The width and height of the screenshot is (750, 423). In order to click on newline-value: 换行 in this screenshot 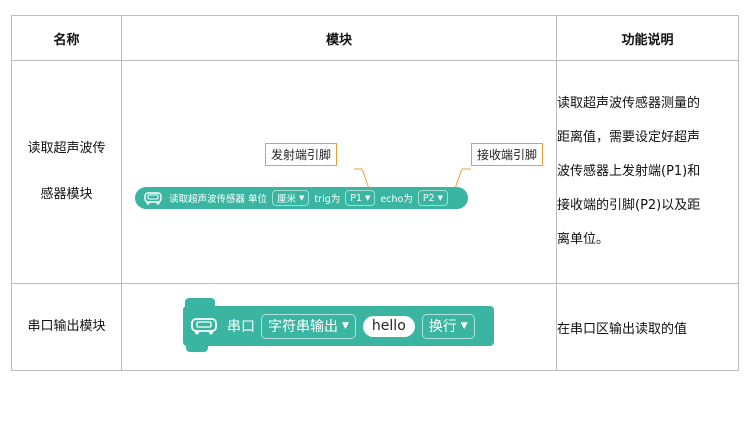, I will do `click(442, 327)`.